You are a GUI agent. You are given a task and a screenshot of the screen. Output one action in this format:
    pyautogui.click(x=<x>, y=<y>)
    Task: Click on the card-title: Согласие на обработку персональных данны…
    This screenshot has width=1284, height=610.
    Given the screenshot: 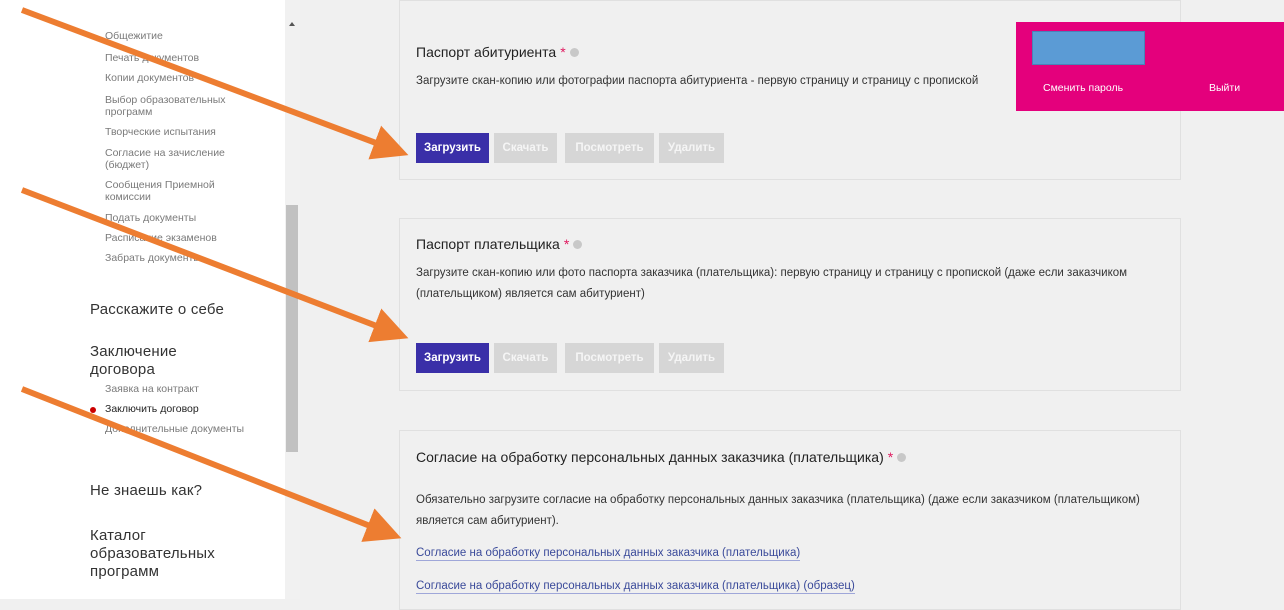 What is the action you would take?
    pyautogui.click(x=661, y=457)
    